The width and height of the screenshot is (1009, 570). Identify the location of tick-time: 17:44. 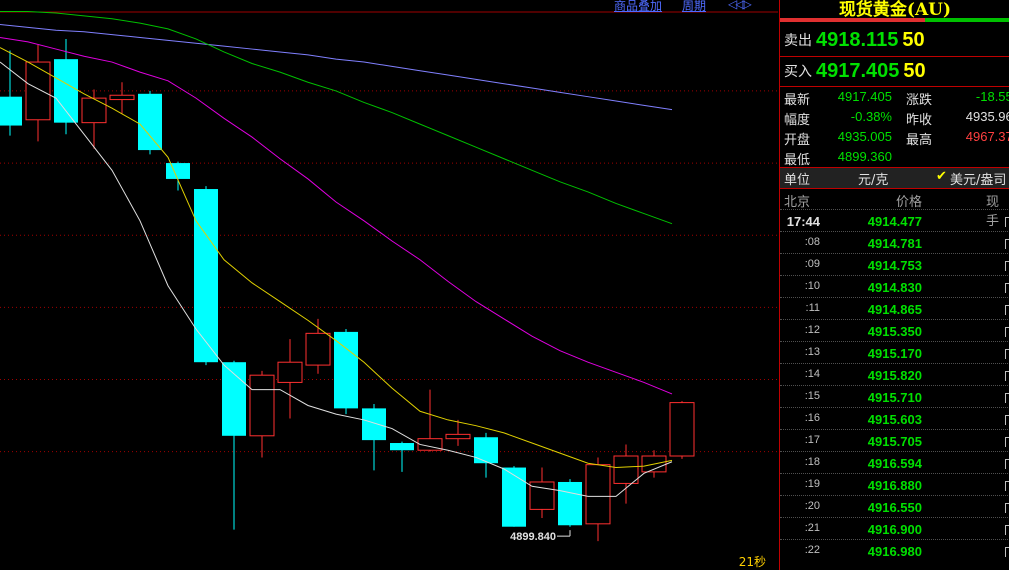
(803, 221).